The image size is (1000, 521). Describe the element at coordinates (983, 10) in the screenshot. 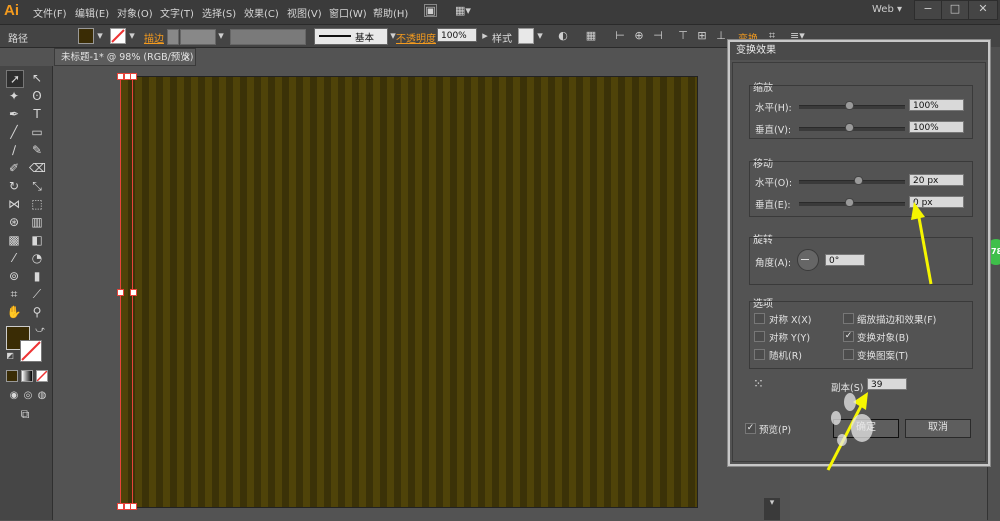

I see `close-button: ✕` at that location.